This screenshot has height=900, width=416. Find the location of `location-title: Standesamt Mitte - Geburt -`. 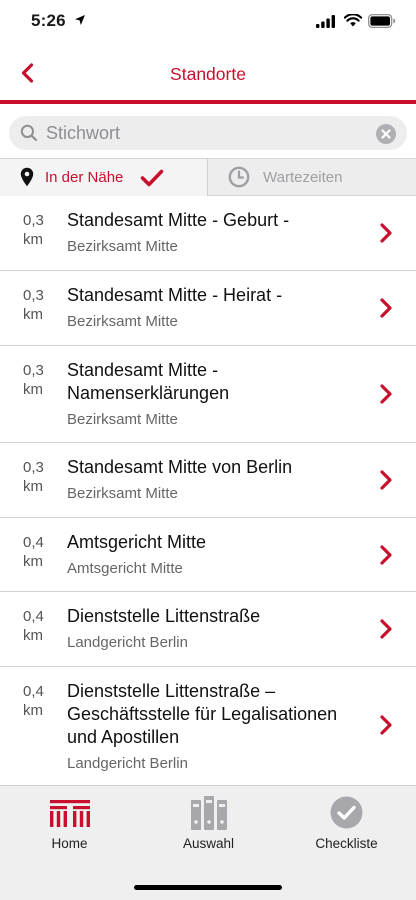

location-title: Standesamt Mitte - Geburt - is located at coordinates (178, 220).